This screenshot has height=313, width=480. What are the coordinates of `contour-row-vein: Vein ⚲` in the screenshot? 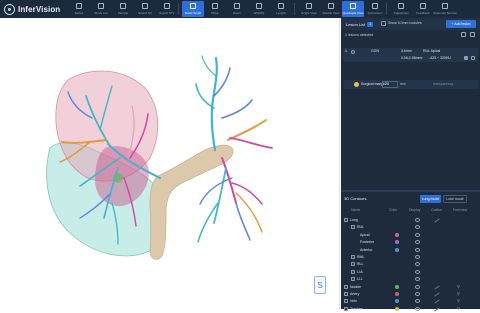 It's located at (410, 301).